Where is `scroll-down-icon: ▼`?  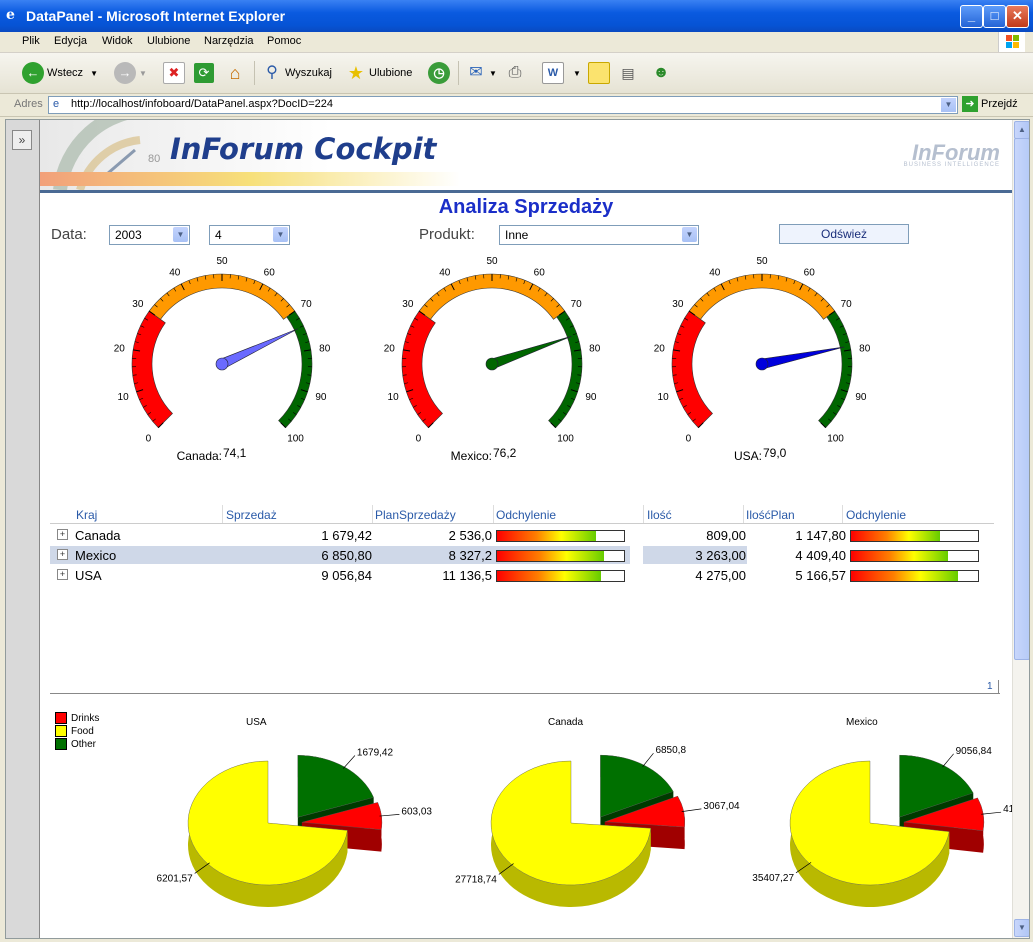
scroll-down-icon: ▼ is located at coordinates (1021, 928).